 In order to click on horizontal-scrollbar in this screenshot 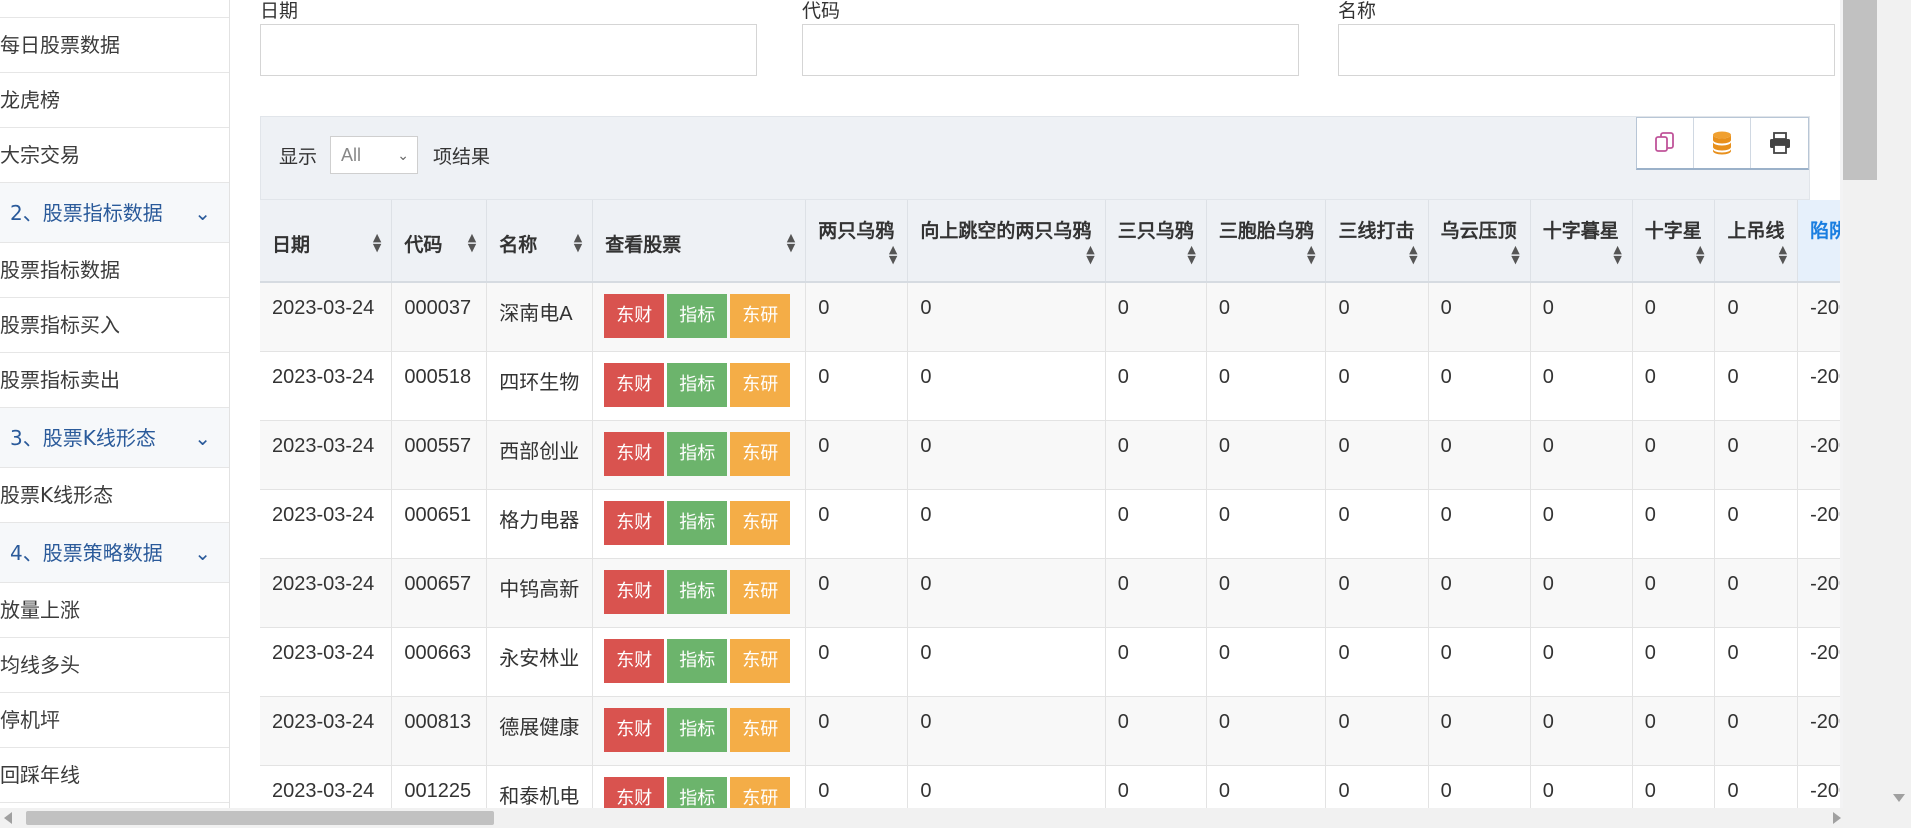, I will do `click(955, 818)`.